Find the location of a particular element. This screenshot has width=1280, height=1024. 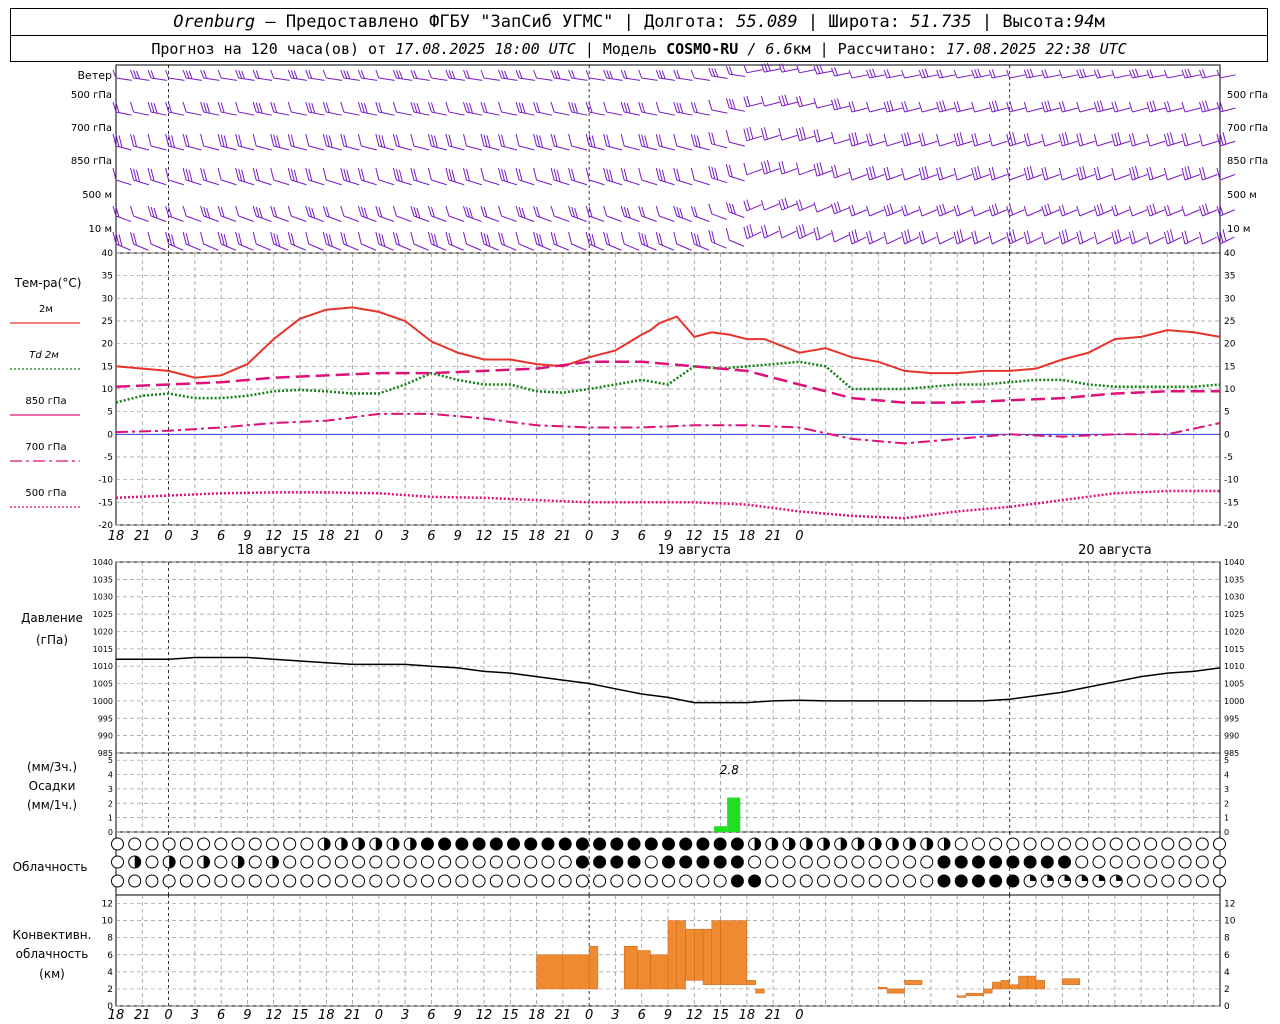

precip-tick-right: 1 is located at coordinates (1226, 818).